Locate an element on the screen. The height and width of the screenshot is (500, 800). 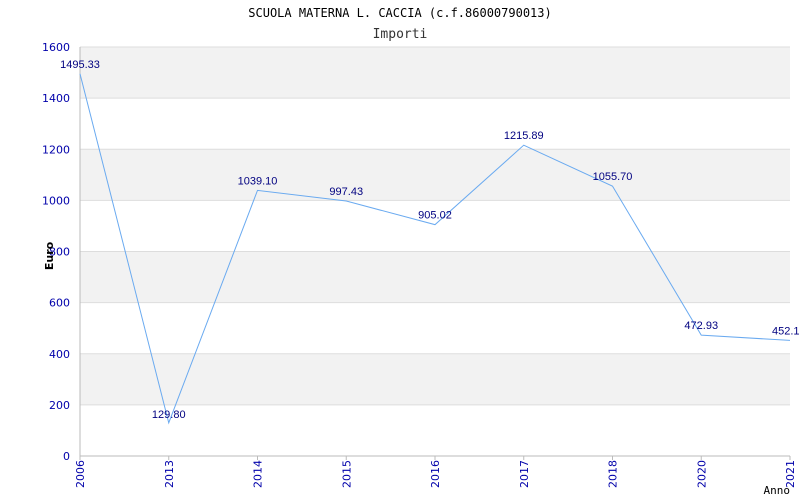
x-tick-label: 2015 is located at coordinates (346, 474).